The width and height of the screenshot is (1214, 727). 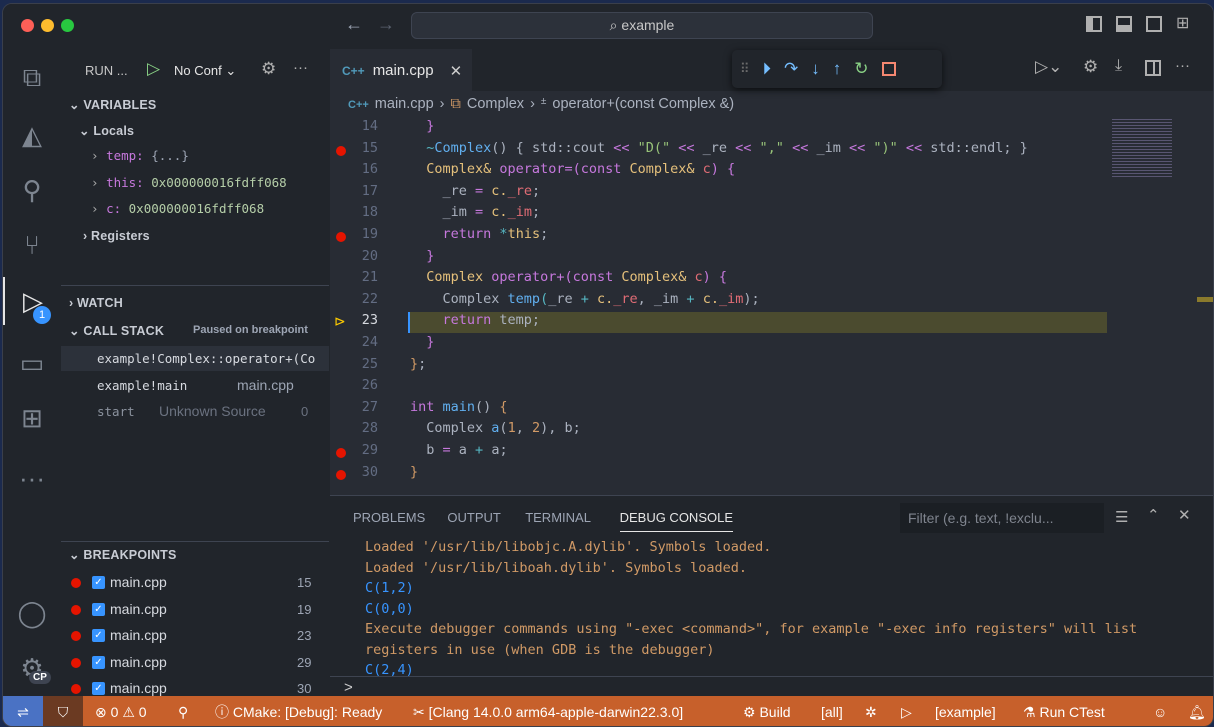 What do you see at coordinates (1048, 67) in the screenshot?
I see `run-debug-dropdown-icon: ▷⌄` at bounding box center [1048, 67].